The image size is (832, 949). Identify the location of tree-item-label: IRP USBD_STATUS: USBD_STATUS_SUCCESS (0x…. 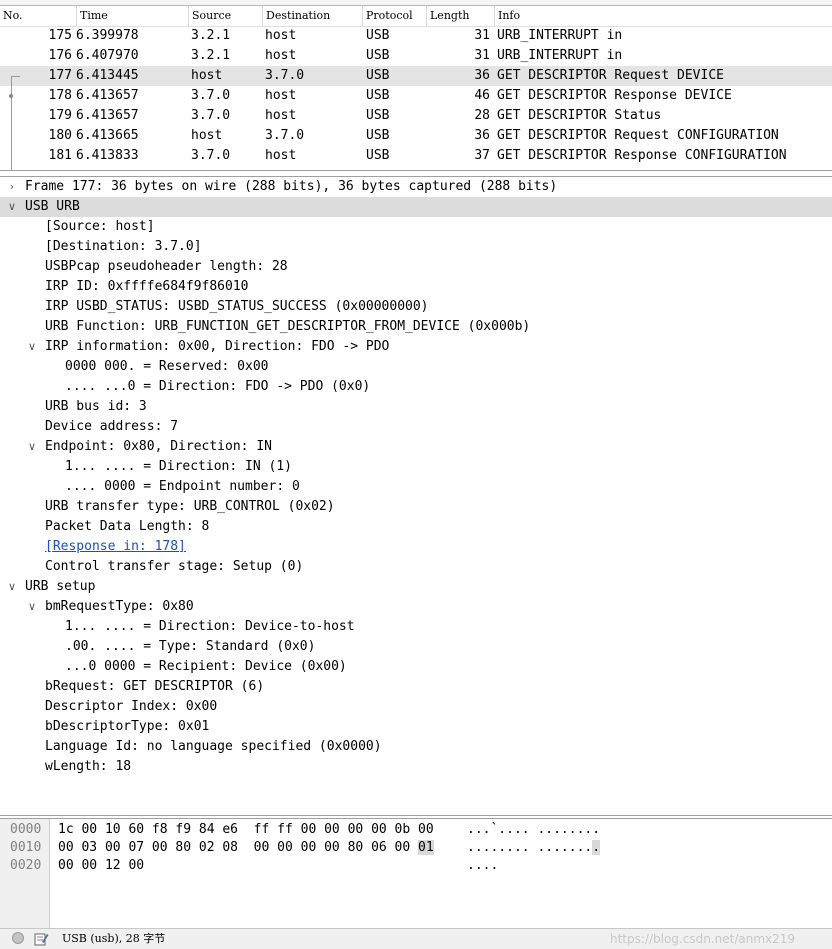
(237, 306).